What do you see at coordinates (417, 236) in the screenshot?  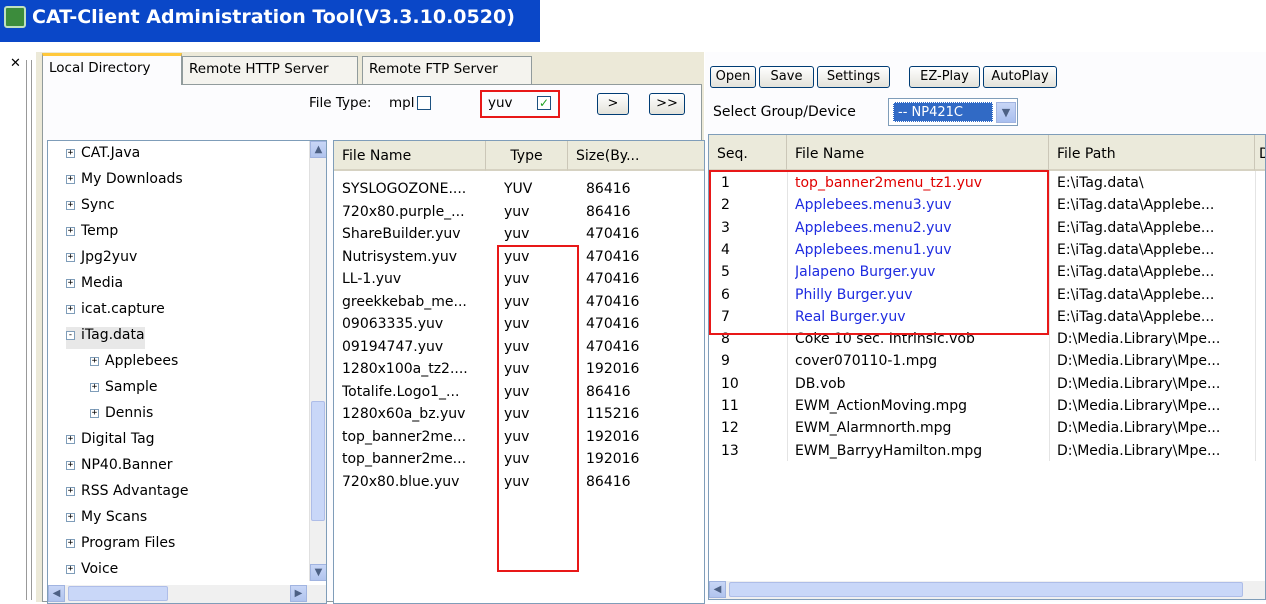 I see `file-name-cell: ShareBuilder.yuv` at bounding box center [417, 236].